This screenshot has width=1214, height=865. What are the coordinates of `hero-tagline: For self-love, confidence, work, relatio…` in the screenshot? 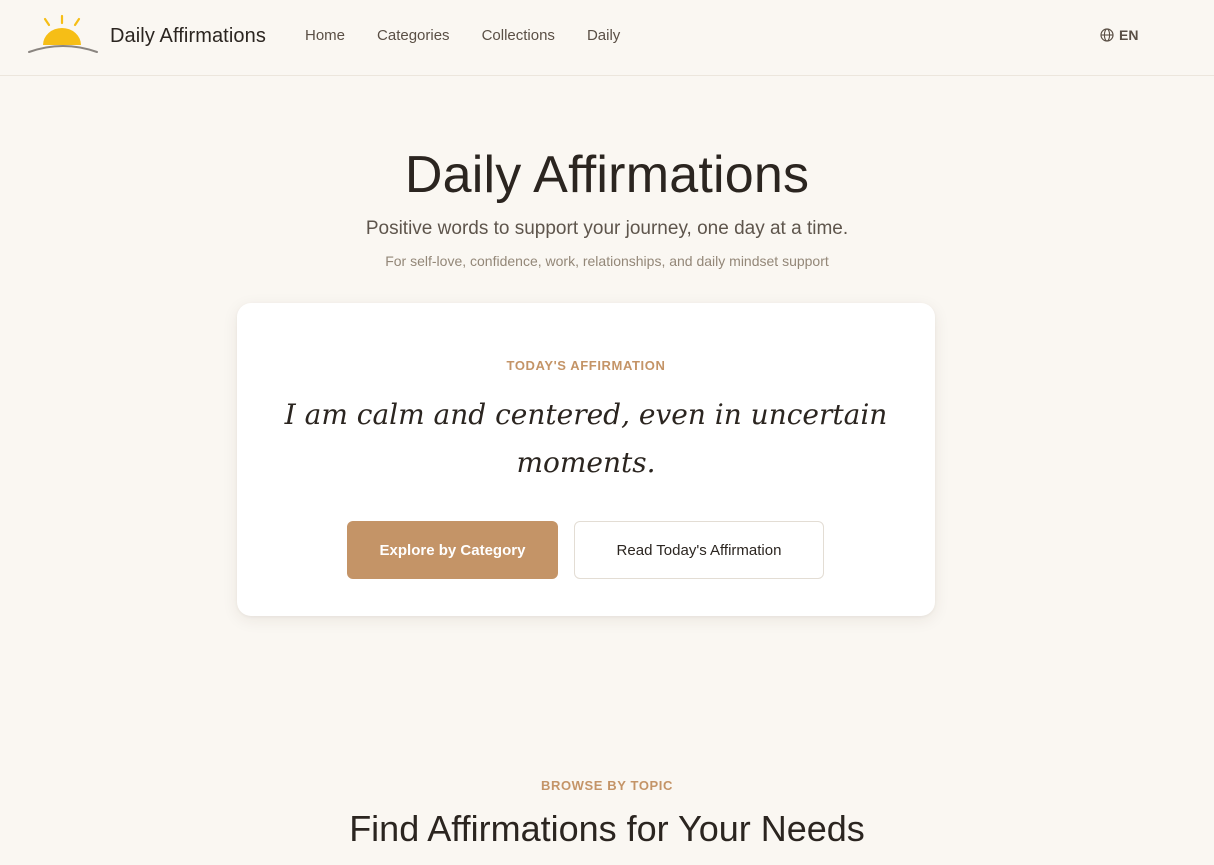 It's located at (607, 261).